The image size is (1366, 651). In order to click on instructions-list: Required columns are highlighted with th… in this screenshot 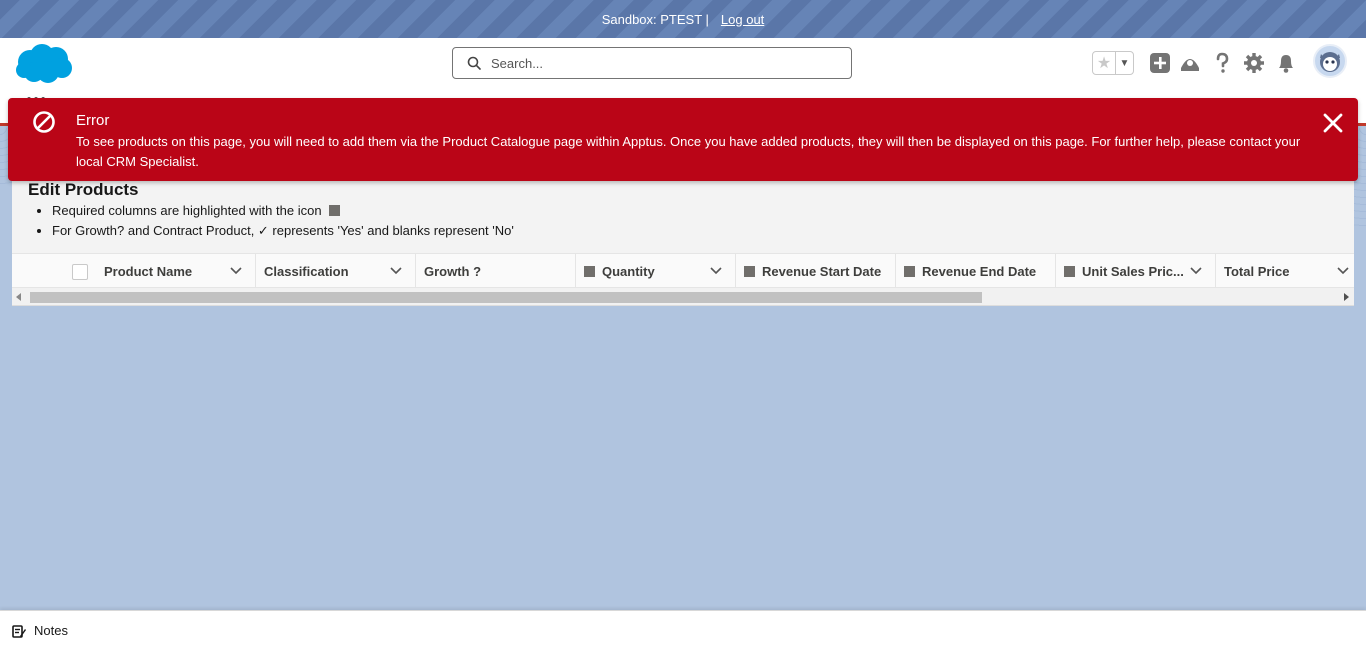, I will do `click(283, 221)`.